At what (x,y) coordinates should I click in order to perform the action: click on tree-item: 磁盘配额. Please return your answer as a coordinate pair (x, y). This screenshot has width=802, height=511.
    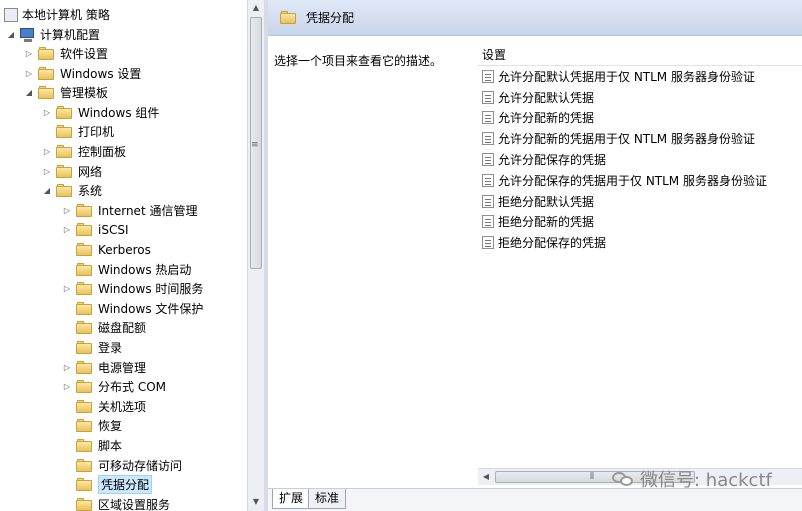
    Looking at the image, I should click on (104, 327).